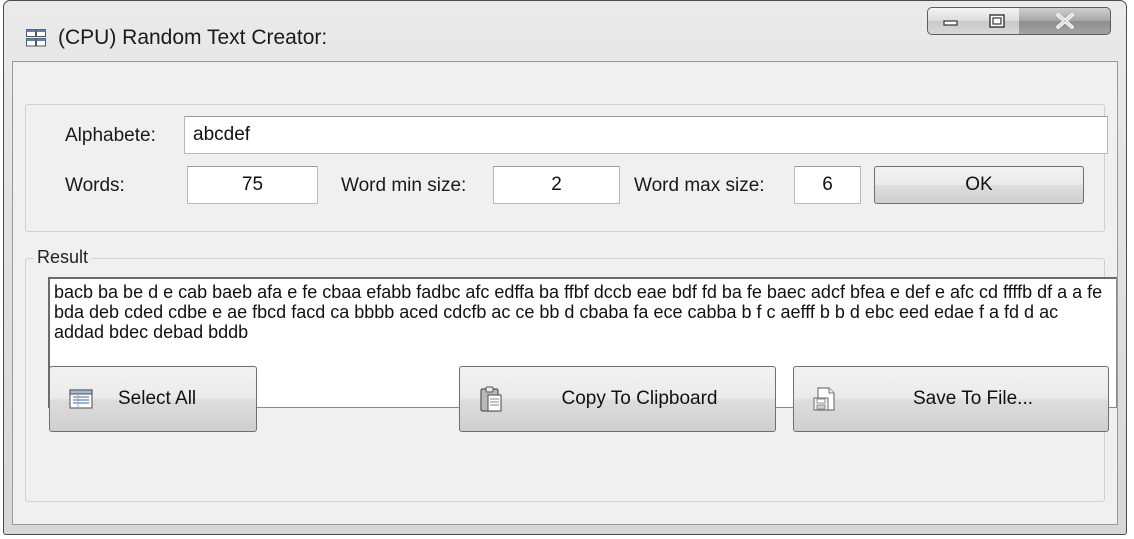 The image size is (1134, 539). I want to click on words-input, so click(252, 185).